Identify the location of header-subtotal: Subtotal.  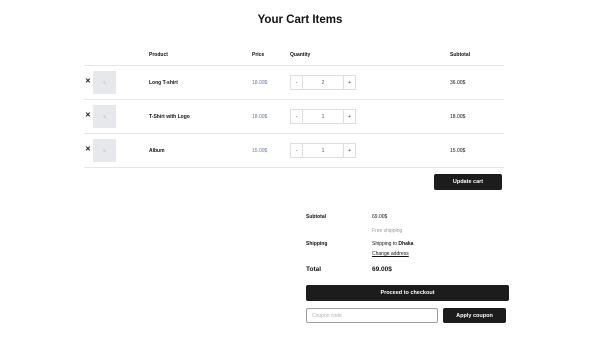
(460, 55).